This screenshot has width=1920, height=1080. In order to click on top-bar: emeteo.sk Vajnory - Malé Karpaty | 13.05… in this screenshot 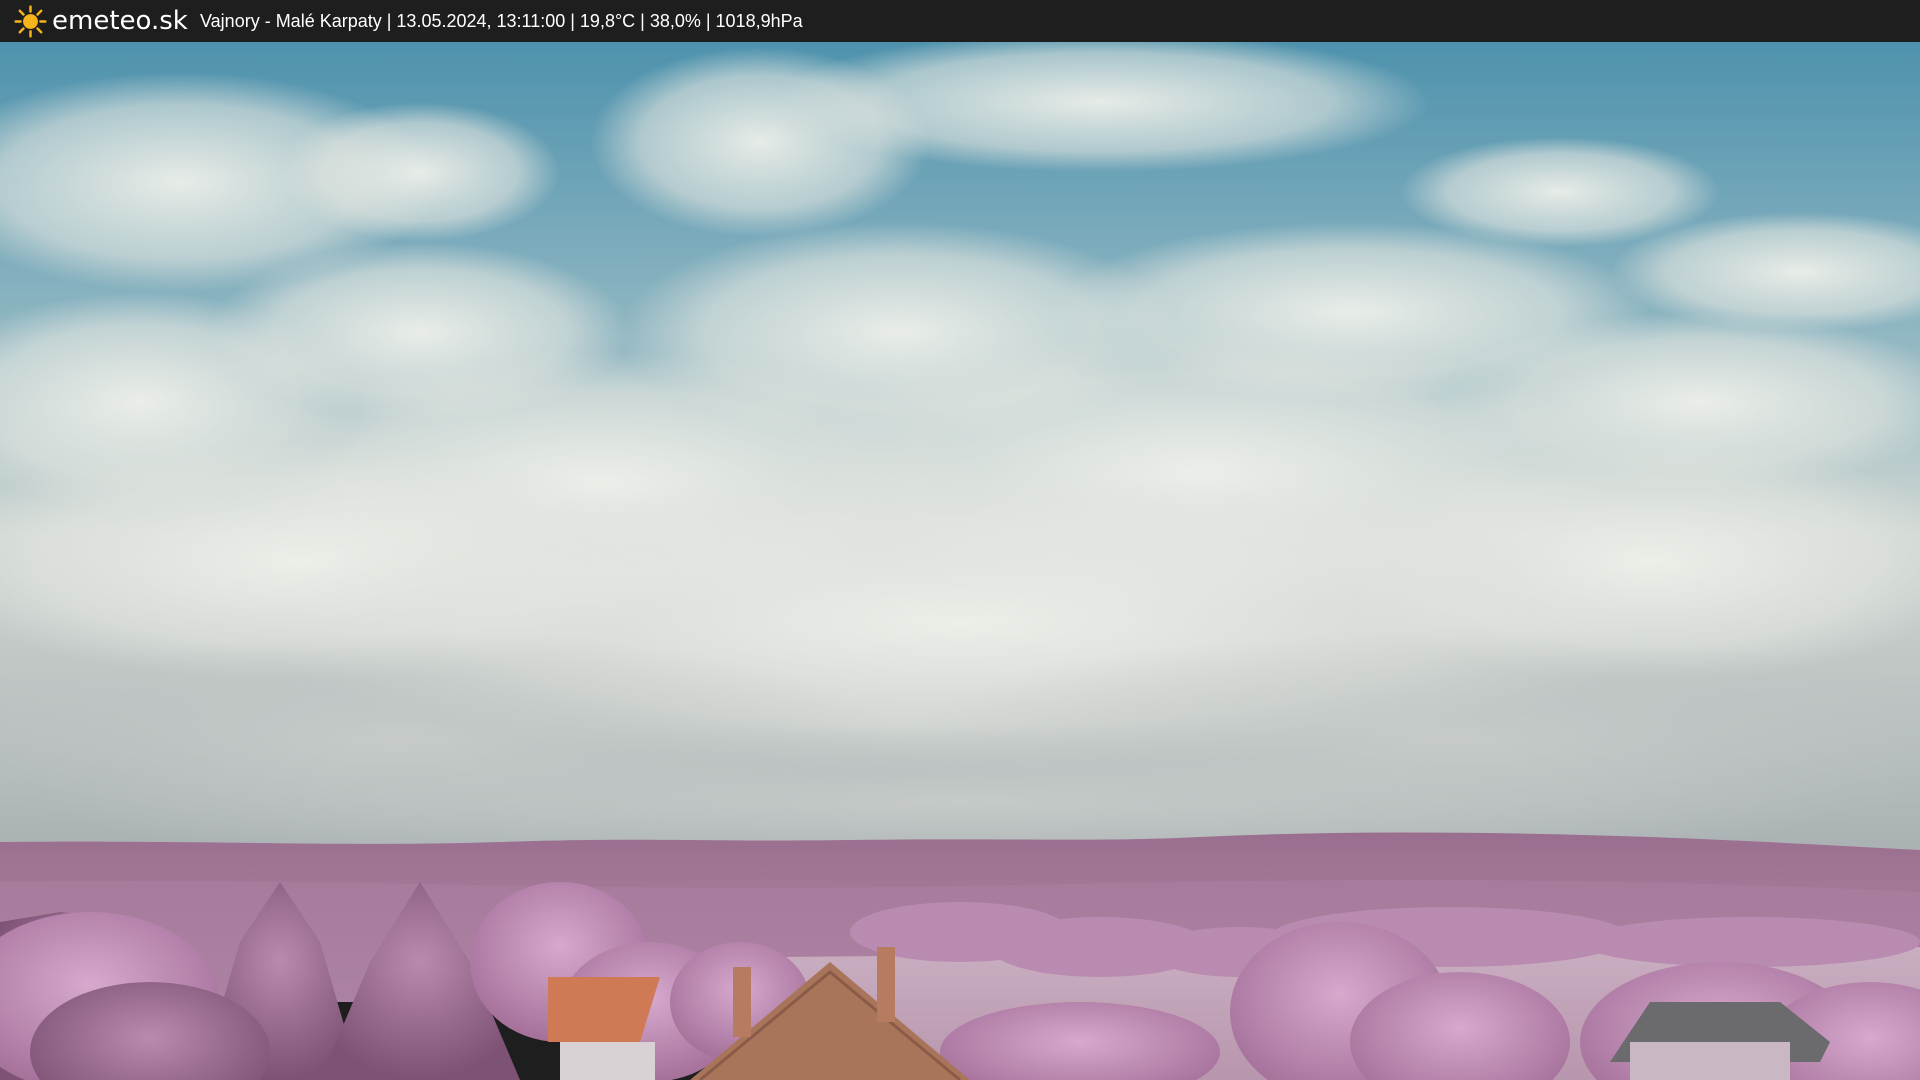, I will do `click(960, 21)`.